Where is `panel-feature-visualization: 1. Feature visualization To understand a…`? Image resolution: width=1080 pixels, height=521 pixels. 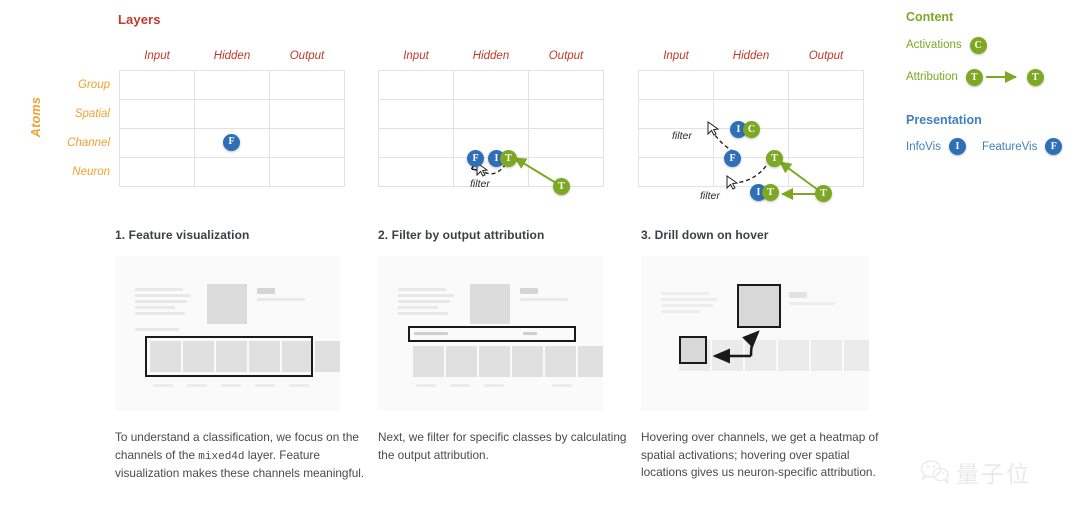 panel-feature-visualization: 1. Feature visualization To understand a… is located at coordinates (242, 355).